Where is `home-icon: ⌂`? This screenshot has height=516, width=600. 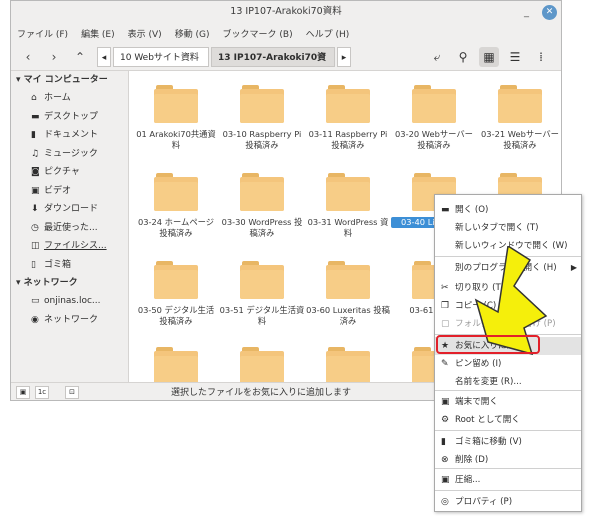
home-icon: ⌂ is located at coordinates (34, 98).